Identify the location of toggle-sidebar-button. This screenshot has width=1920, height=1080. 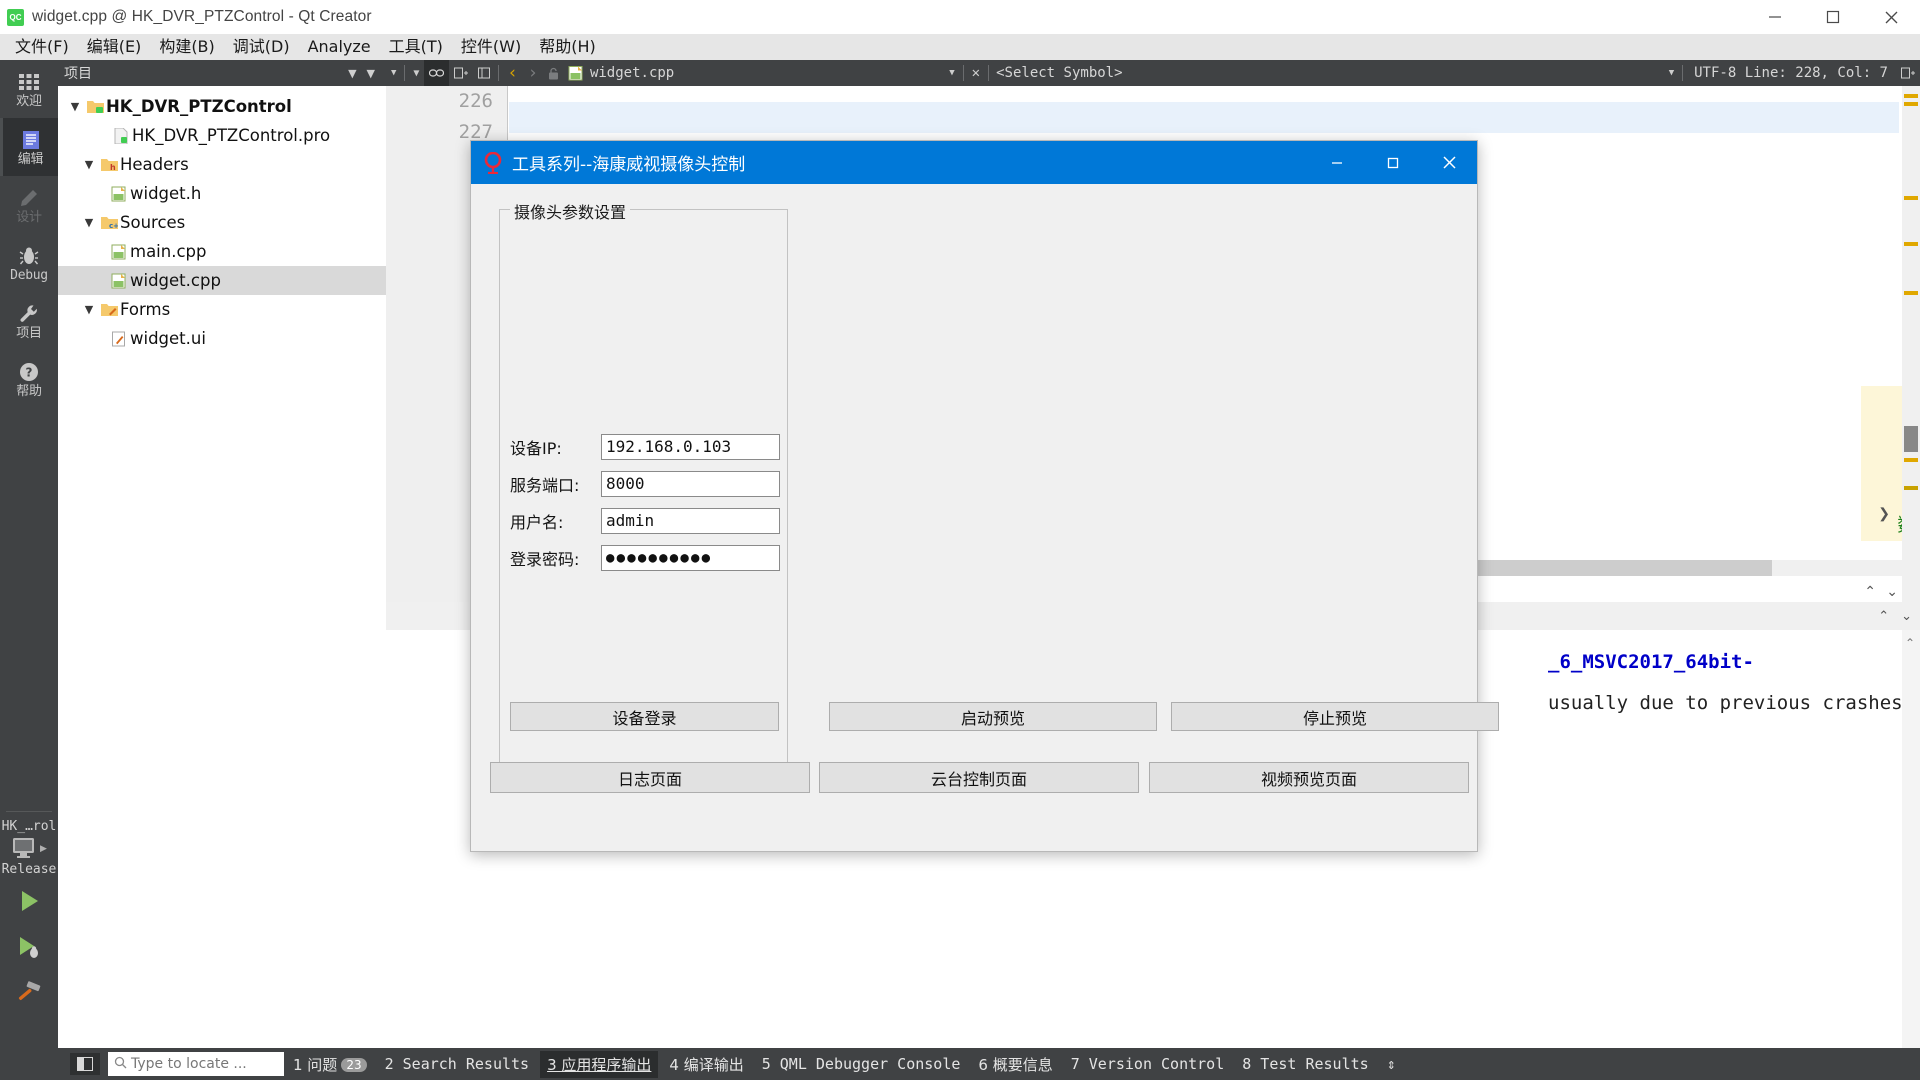
(85, 1064).